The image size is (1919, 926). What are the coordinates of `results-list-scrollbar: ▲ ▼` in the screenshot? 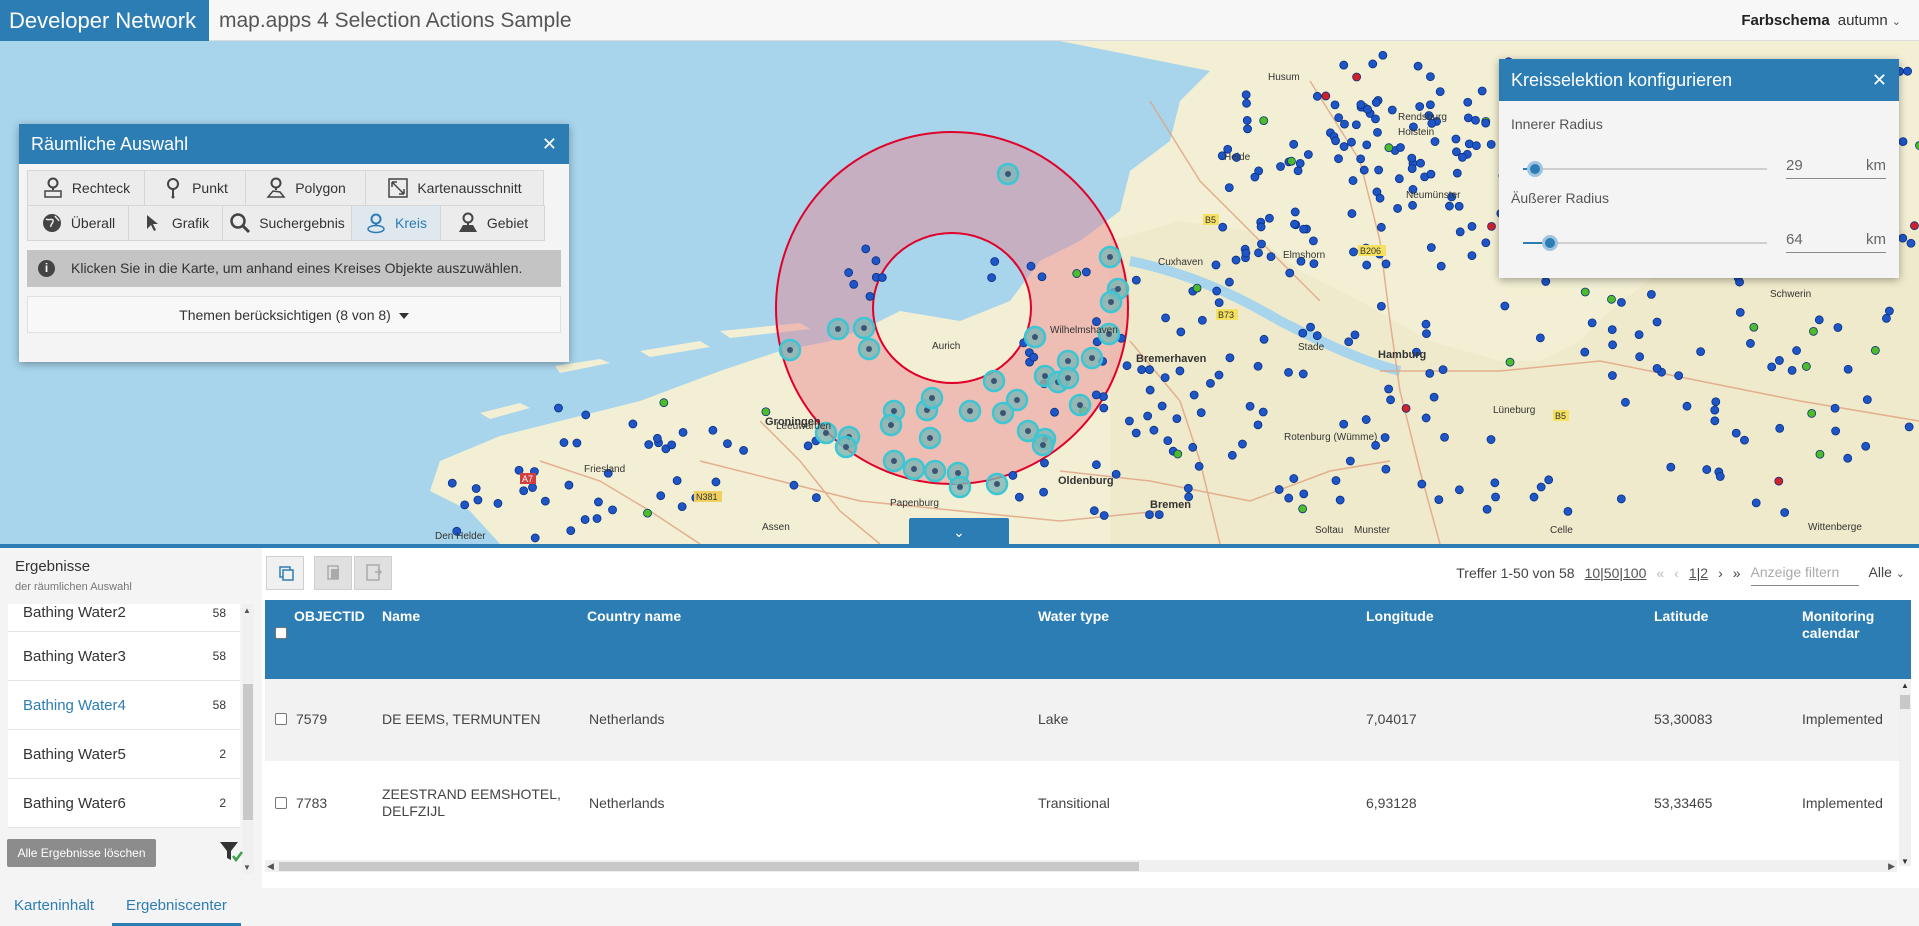 It's located at (248, 739).